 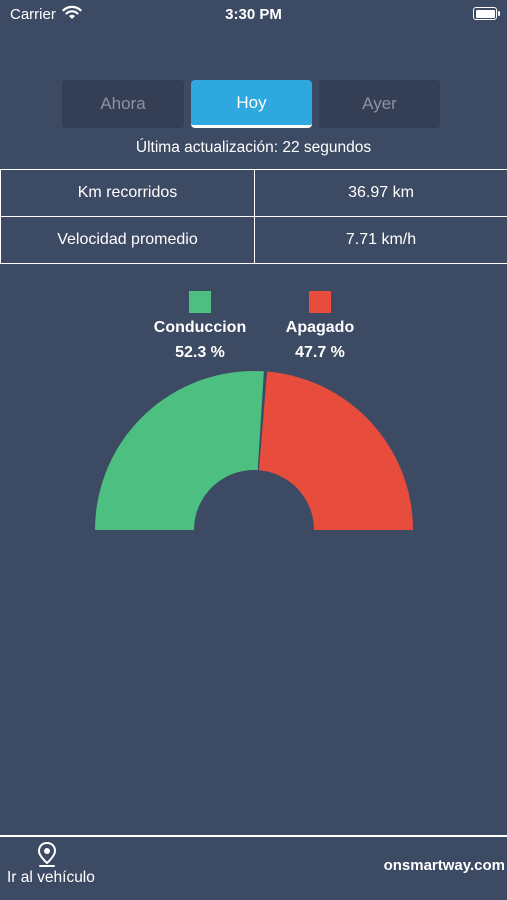 I want to click on tab-hoy: Hoy, so click(x=251, y=104).